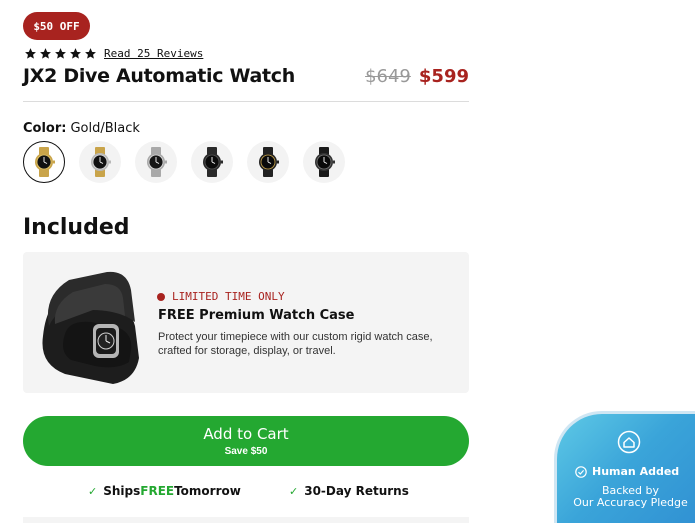  What do you see at coordinates (161, 296) in the screenshot?
I see `status-dot-icon` at bounding box center [161, 296].